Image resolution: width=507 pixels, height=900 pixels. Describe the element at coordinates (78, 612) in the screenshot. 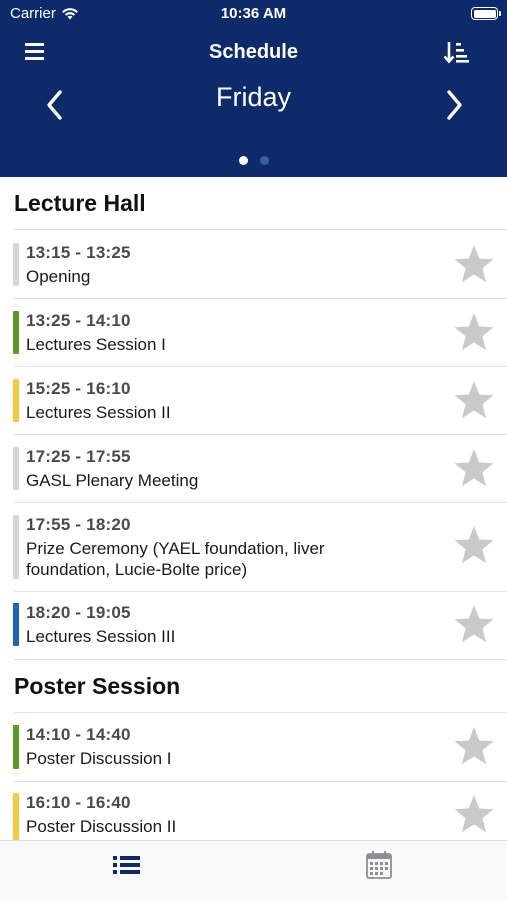

I see `session-time: 18:20 - 19:05` at that location.